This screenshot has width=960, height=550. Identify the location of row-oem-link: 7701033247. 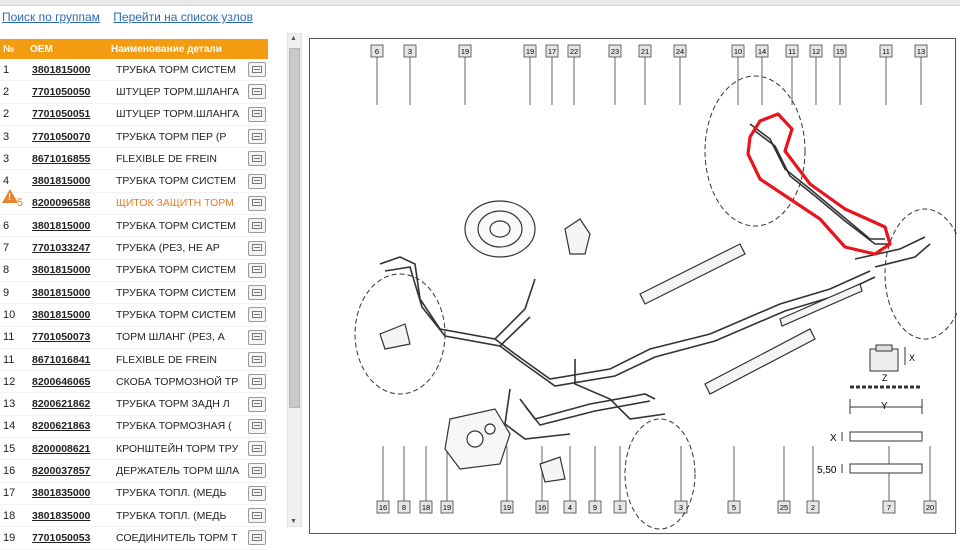
(68, 248).